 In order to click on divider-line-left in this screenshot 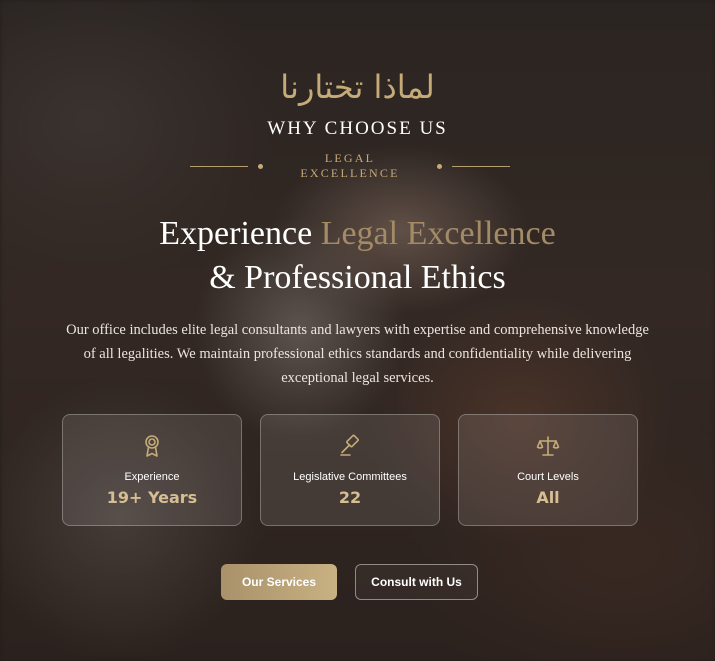, I will do `click(218, 166)`.